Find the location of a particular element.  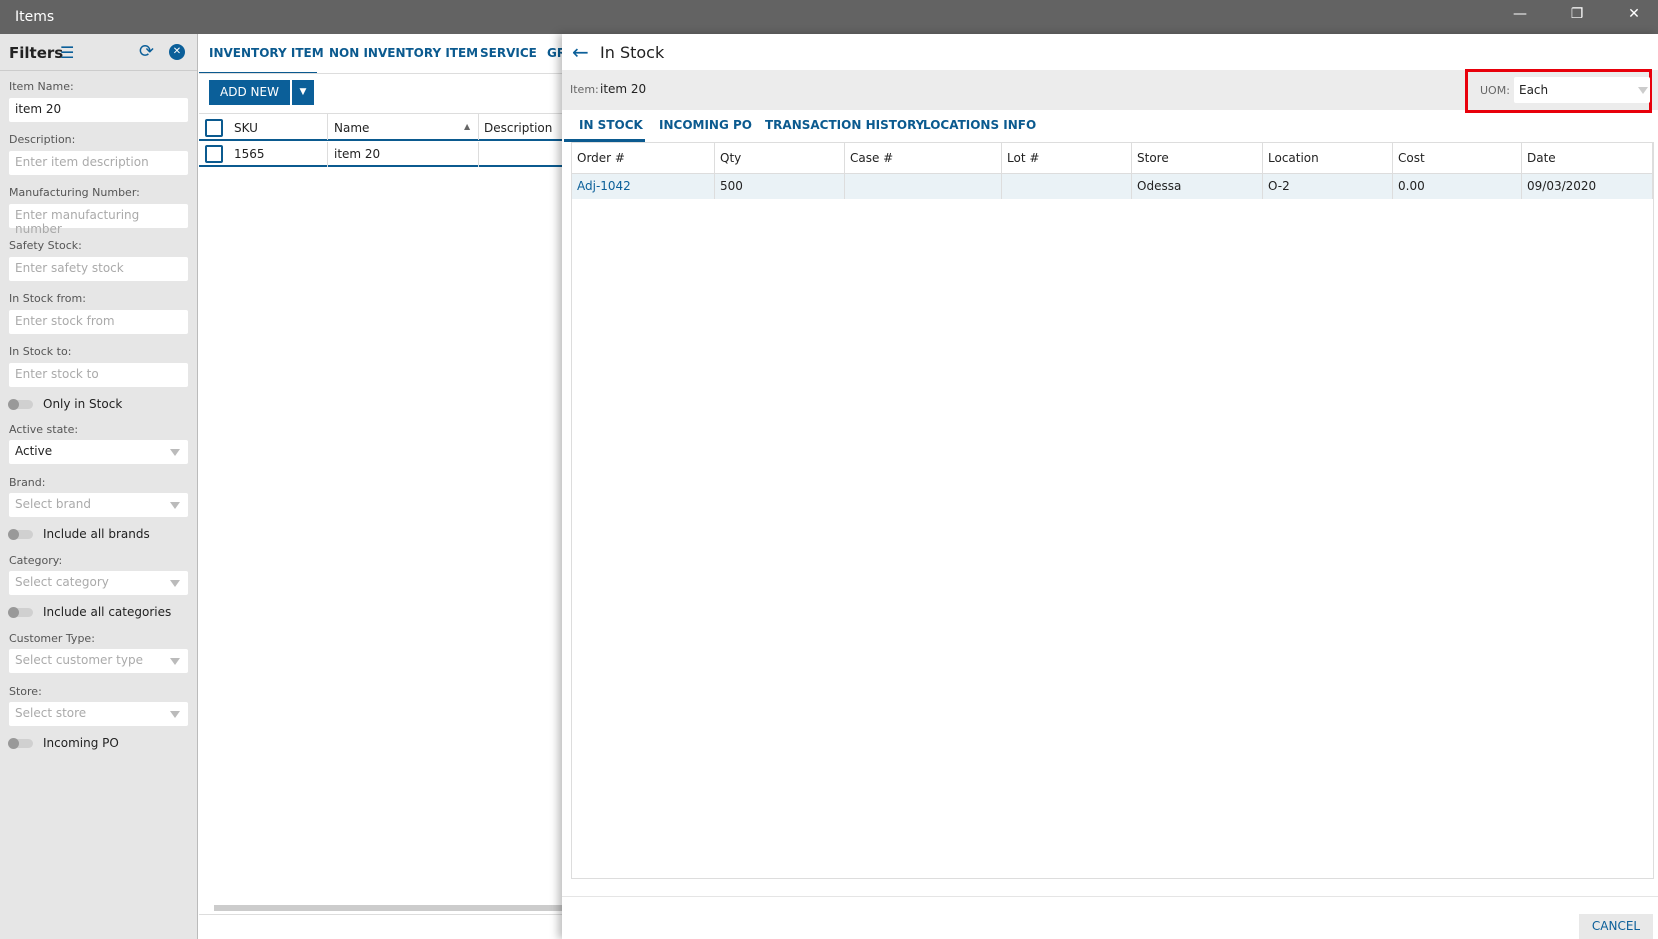

tab-group: GR is located at coordinates (554, 53).